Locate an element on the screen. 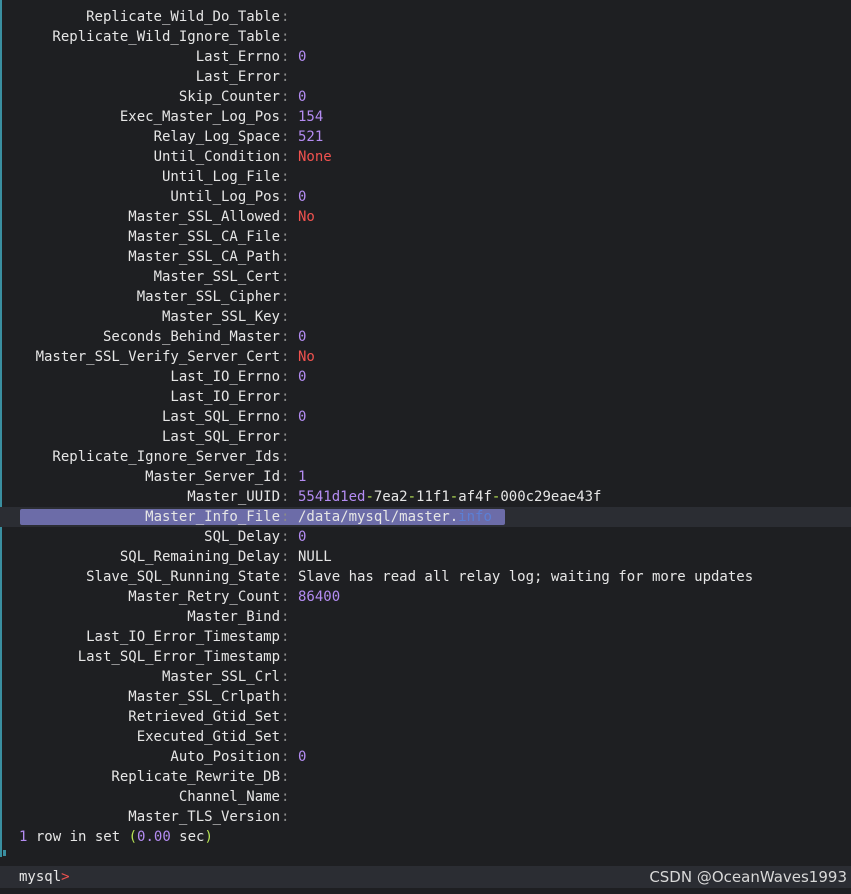 Image resolution: width=851 pixels, height=894 pixels. field-row: Last_SQL_Errno:0 is located at coordinates (425, 417).